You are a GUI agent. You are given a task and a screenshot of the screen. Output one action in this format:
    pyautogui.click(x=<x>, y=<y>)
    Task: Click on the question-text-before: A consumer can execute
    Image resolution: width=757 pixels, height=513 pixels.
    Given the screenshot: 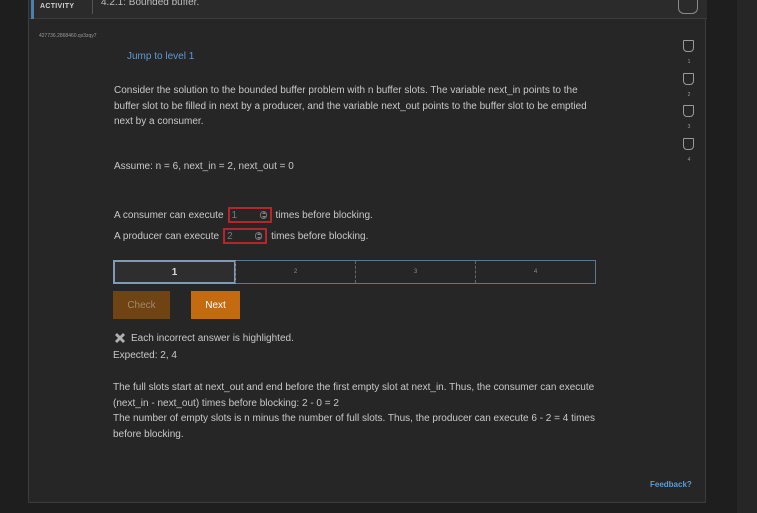 What is the action you would take?
    pyautogui.click(x=169, y=215)
    